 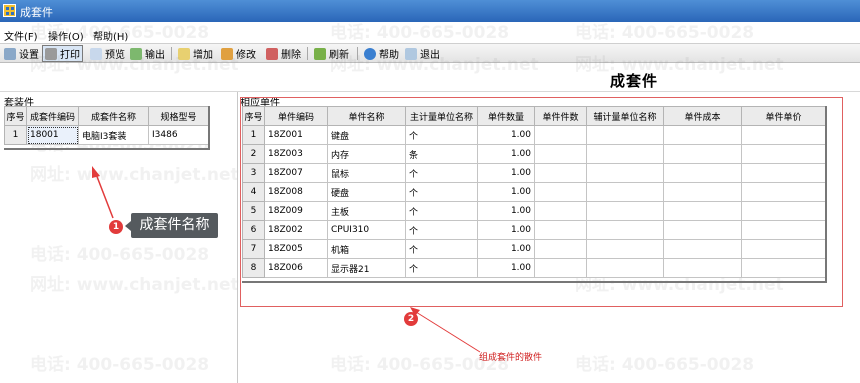 I want to click on annotation-caption-2: 组成套件的散件, so click(x=511, y=358).